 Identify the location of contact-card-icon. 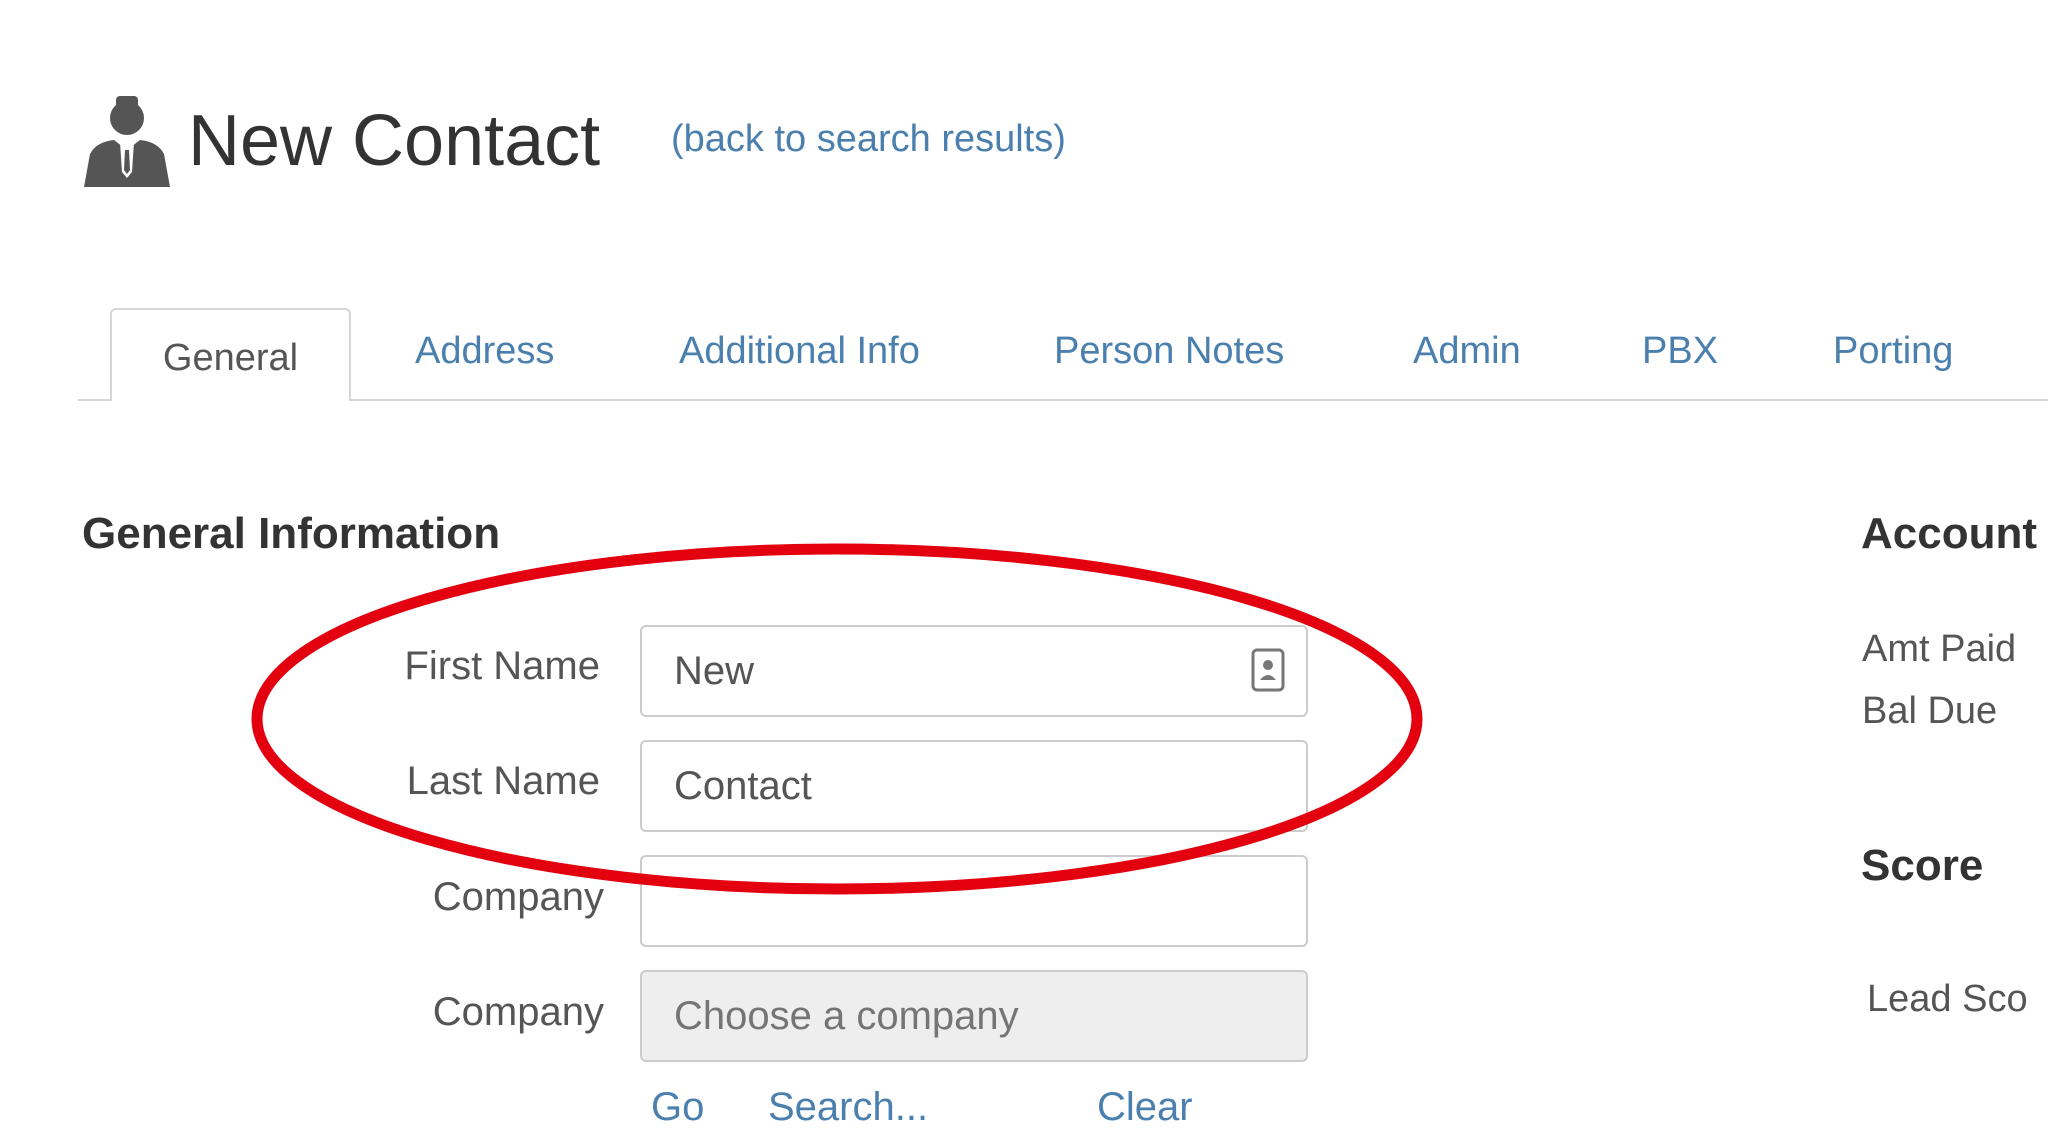
(1268, 670).